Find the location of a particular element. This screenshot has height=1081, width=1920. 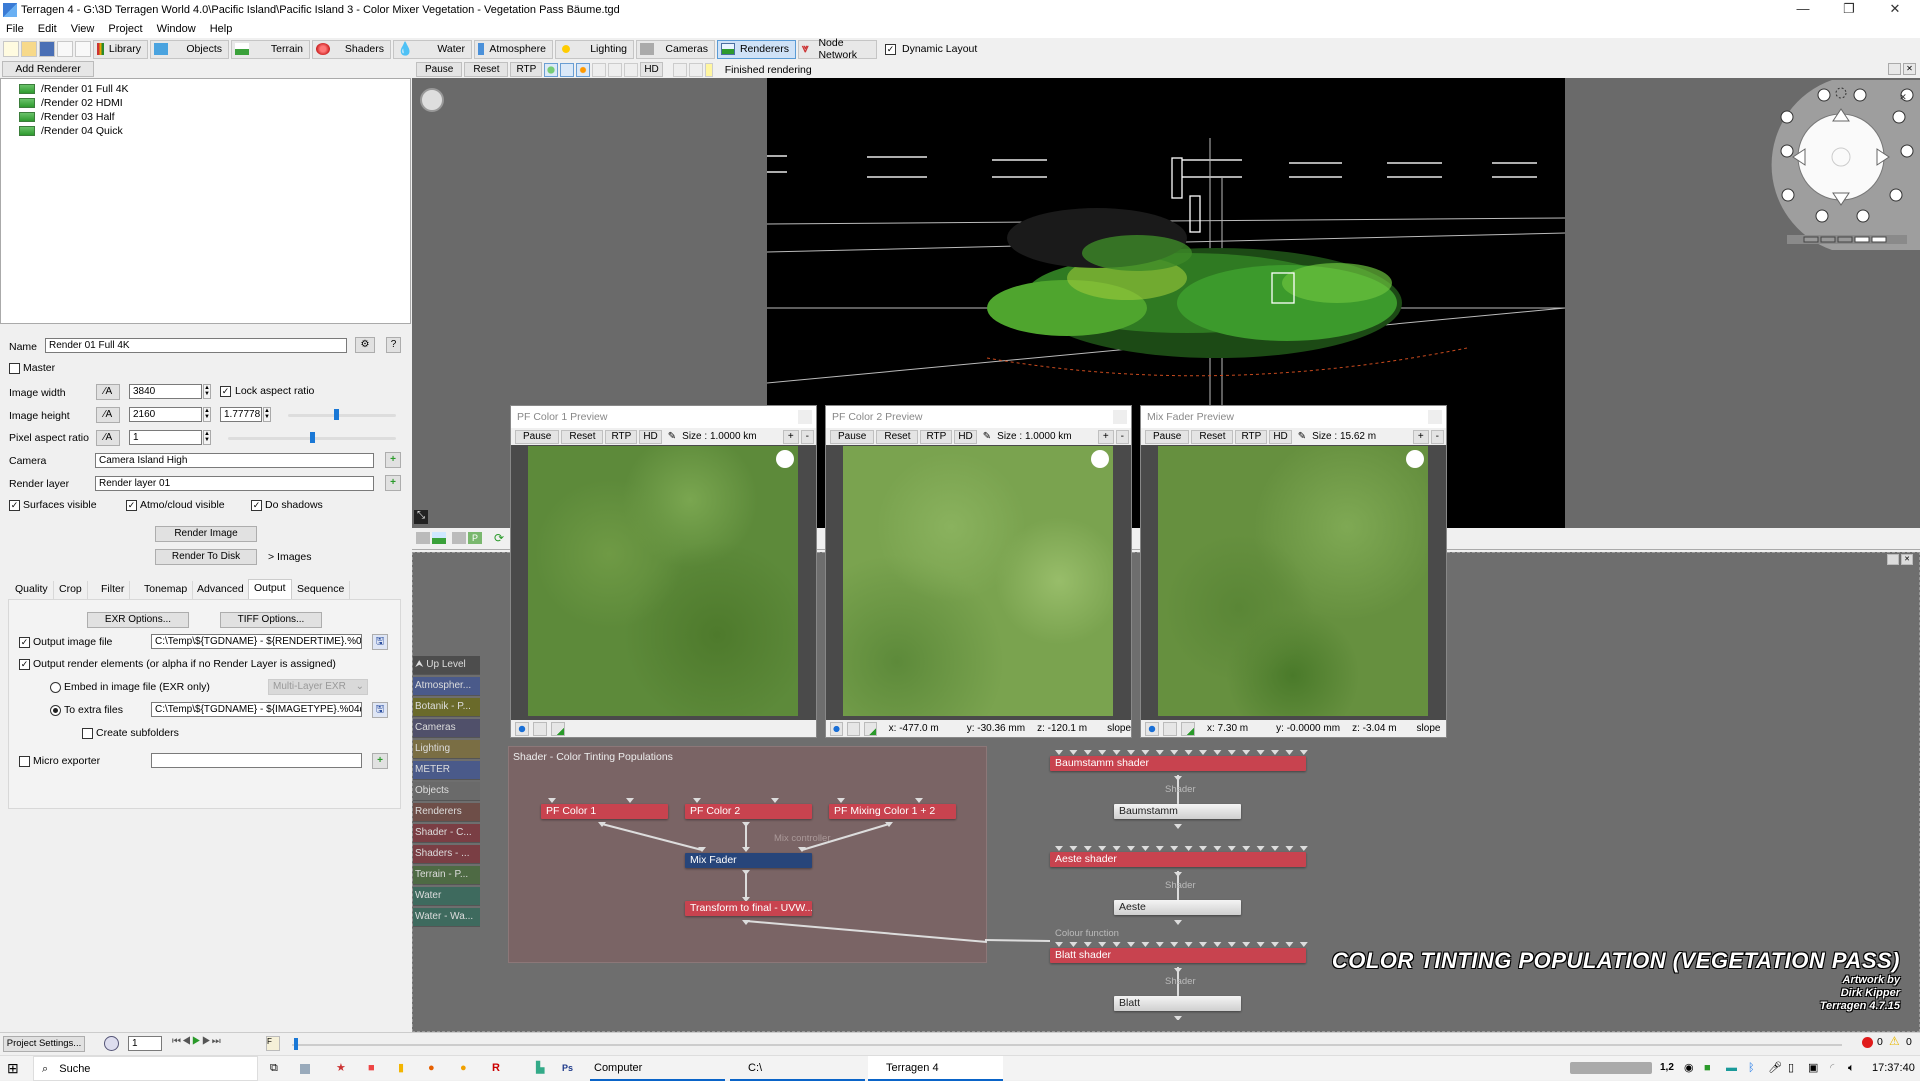

camera-icon is located at coordinates (459, 538).